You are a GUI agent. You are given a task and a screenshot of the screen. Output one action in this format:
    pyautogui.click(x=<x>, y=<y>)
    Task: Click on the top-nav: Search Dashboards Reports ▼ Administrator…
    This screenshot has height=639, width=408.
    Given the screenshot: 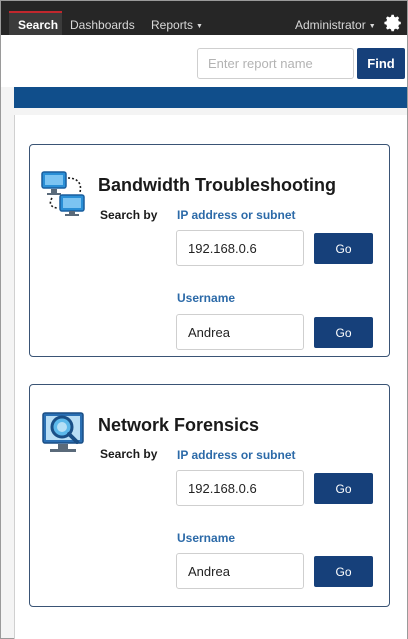 What is the action you would take?
    pyautogui.click(x=204, y=18)
    